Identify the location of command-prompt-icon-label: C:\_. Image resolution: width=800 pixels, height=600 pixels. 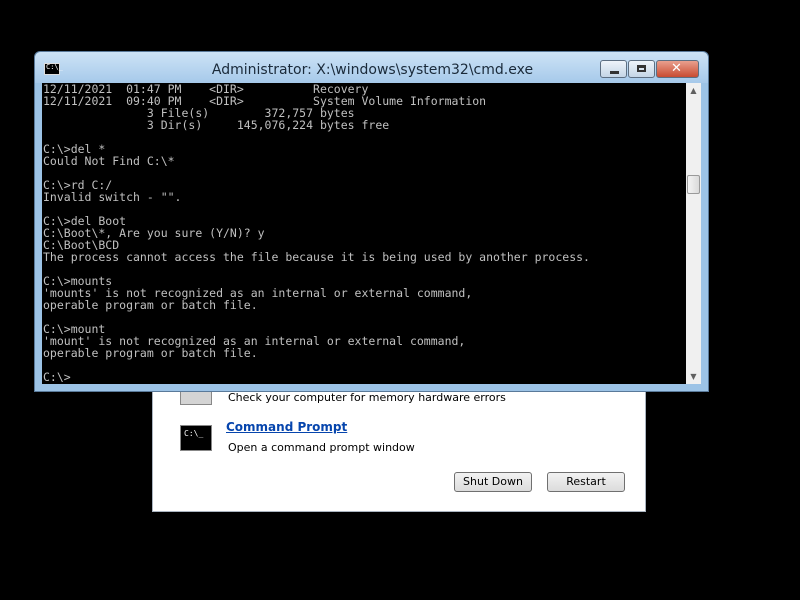
(194, 433).